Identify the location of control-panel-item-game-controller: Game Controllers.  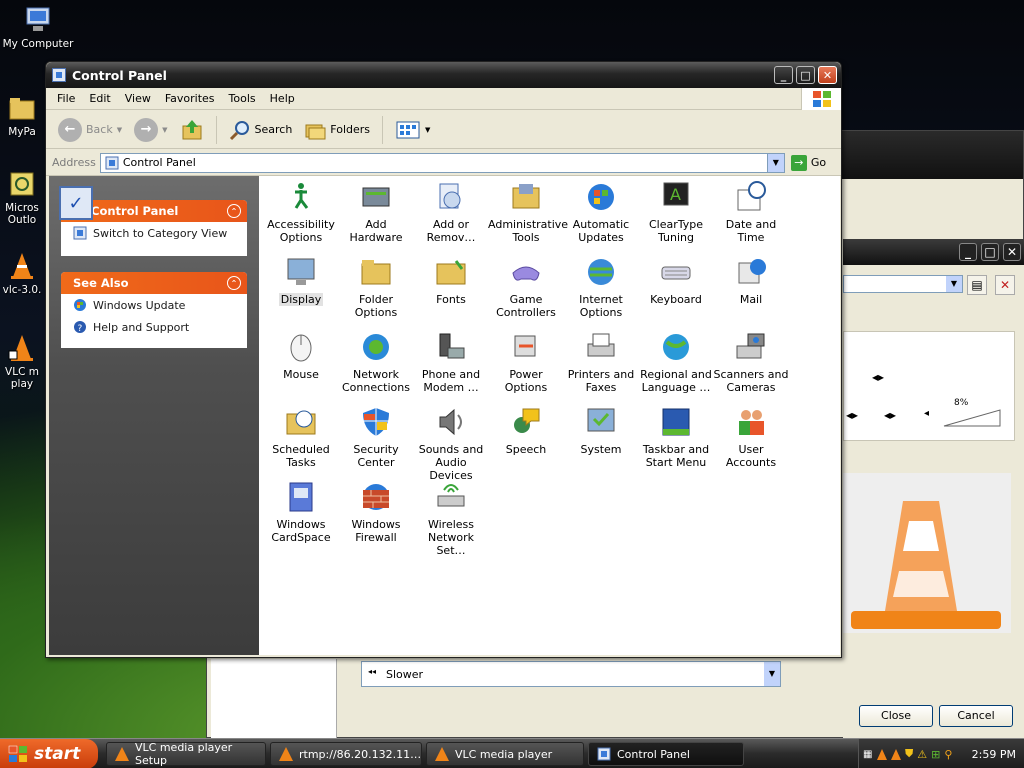
(526, 287).